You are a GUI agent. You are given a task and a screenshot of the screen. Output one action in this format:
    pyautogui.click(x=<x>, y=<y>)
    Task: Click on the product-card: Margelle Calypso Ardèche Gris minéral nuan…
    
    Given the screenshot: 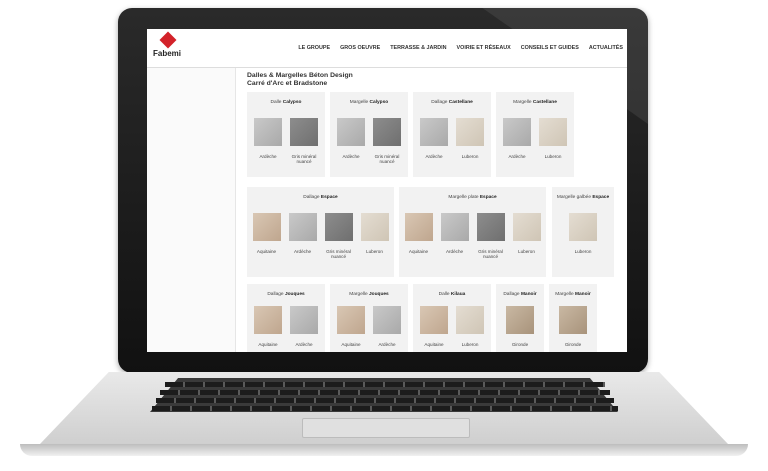 What is the action you would take?
    pyautogui.click(x=369, y=134)
    